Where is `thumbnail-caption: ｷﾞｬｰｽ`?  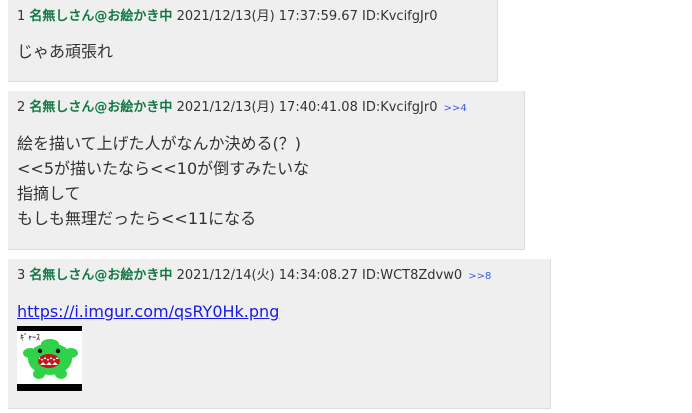 thumbnail-caption: ｷﾞｬｰｽ is located at coordinates (30, 337).